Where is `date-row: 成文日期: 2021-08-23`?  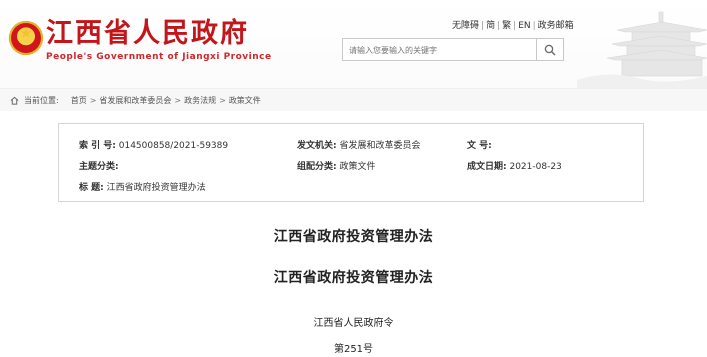 date-row: 成文日期: 2021-08-23 is located at coordinates (514, 165).